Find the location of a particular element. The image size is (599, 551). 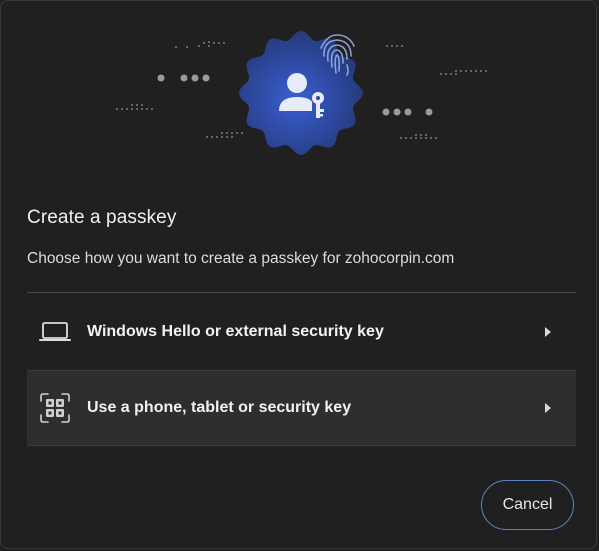

option-windows-hello: Windows Hello or external security key is located at coordinates (301, 332).